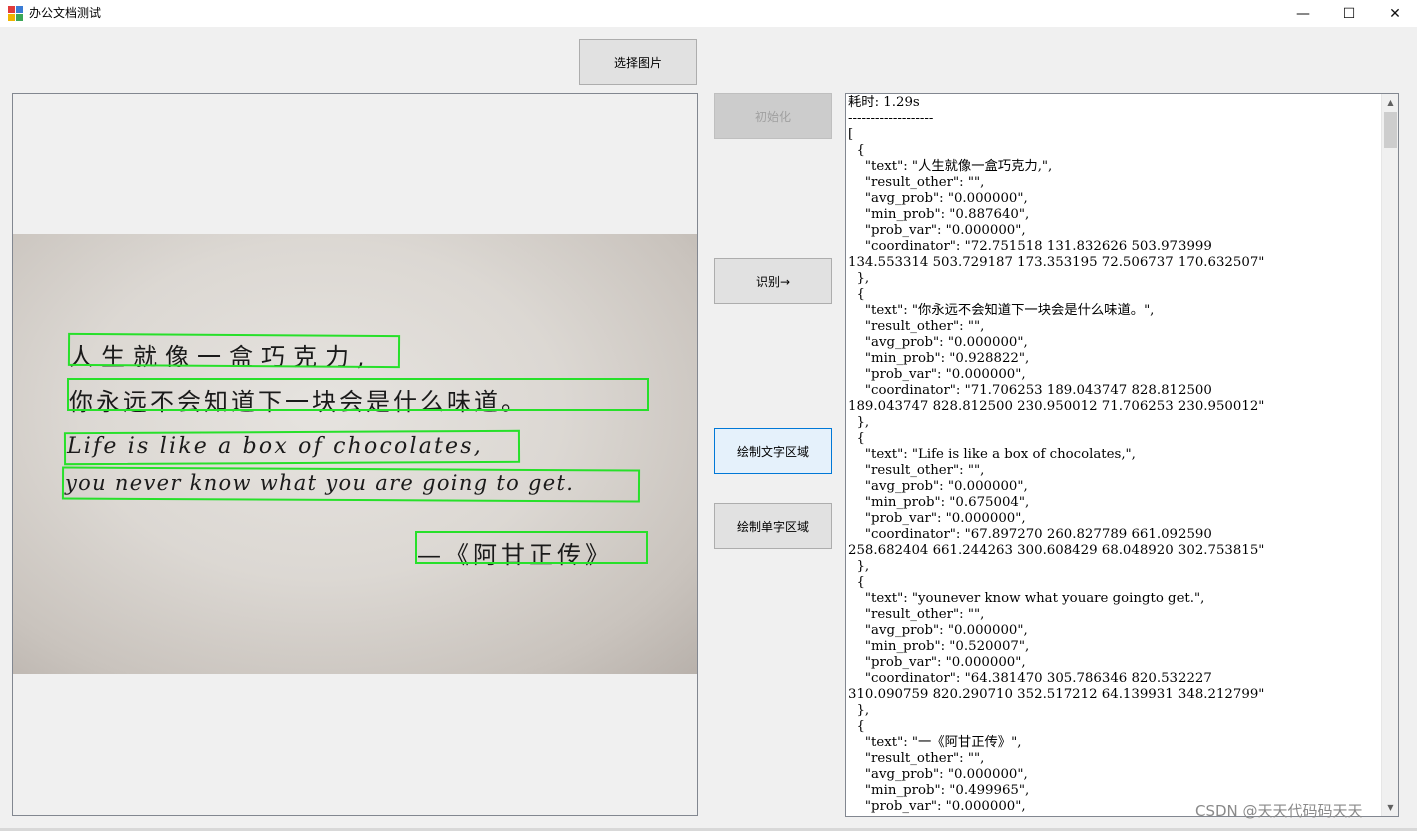 The width and height of the screenshot is (1417, 831). I want to click on scroll-thumb, so click(1390, 130).